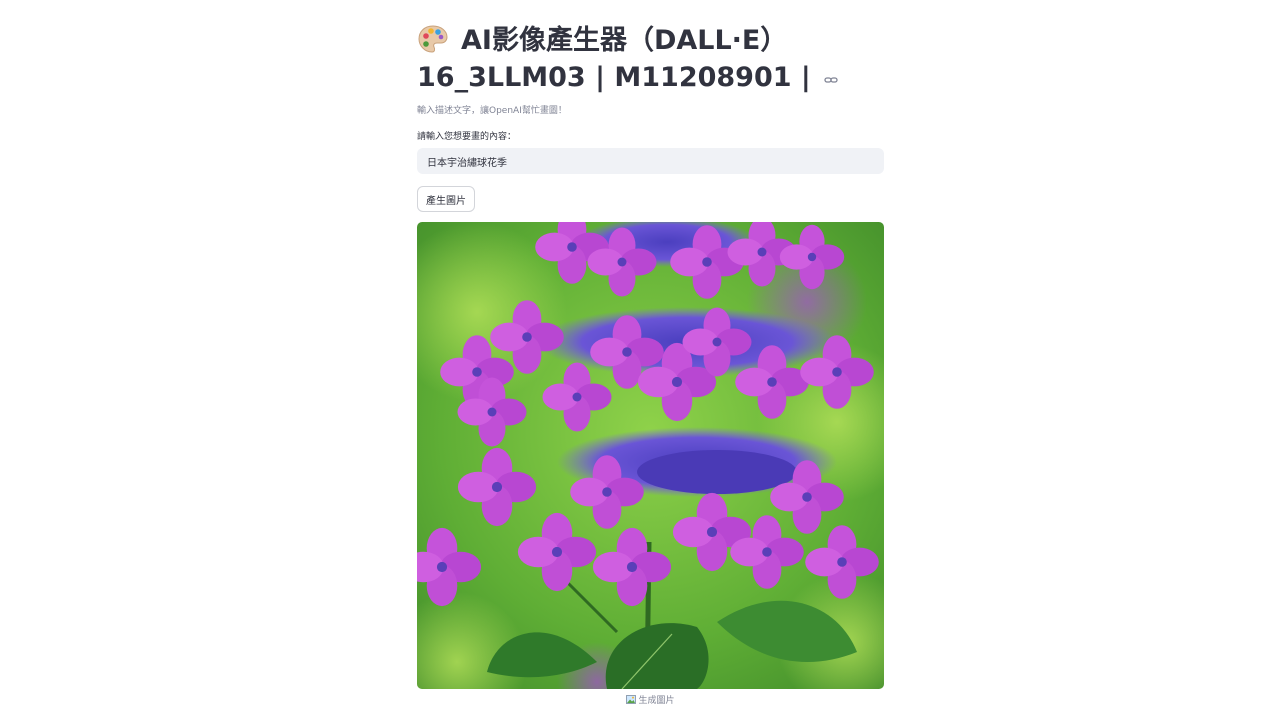 This screenshot has width=1280, height=720. Describe the element at coordinates (446, 199) in the screenshot. I see `generate-image-button: 產生圖片` at that location.